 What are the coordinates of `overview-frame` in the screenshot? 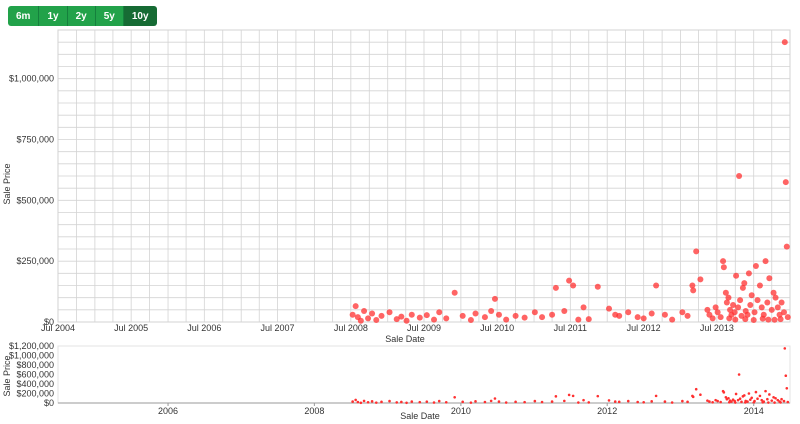 It's located at (424, 374).